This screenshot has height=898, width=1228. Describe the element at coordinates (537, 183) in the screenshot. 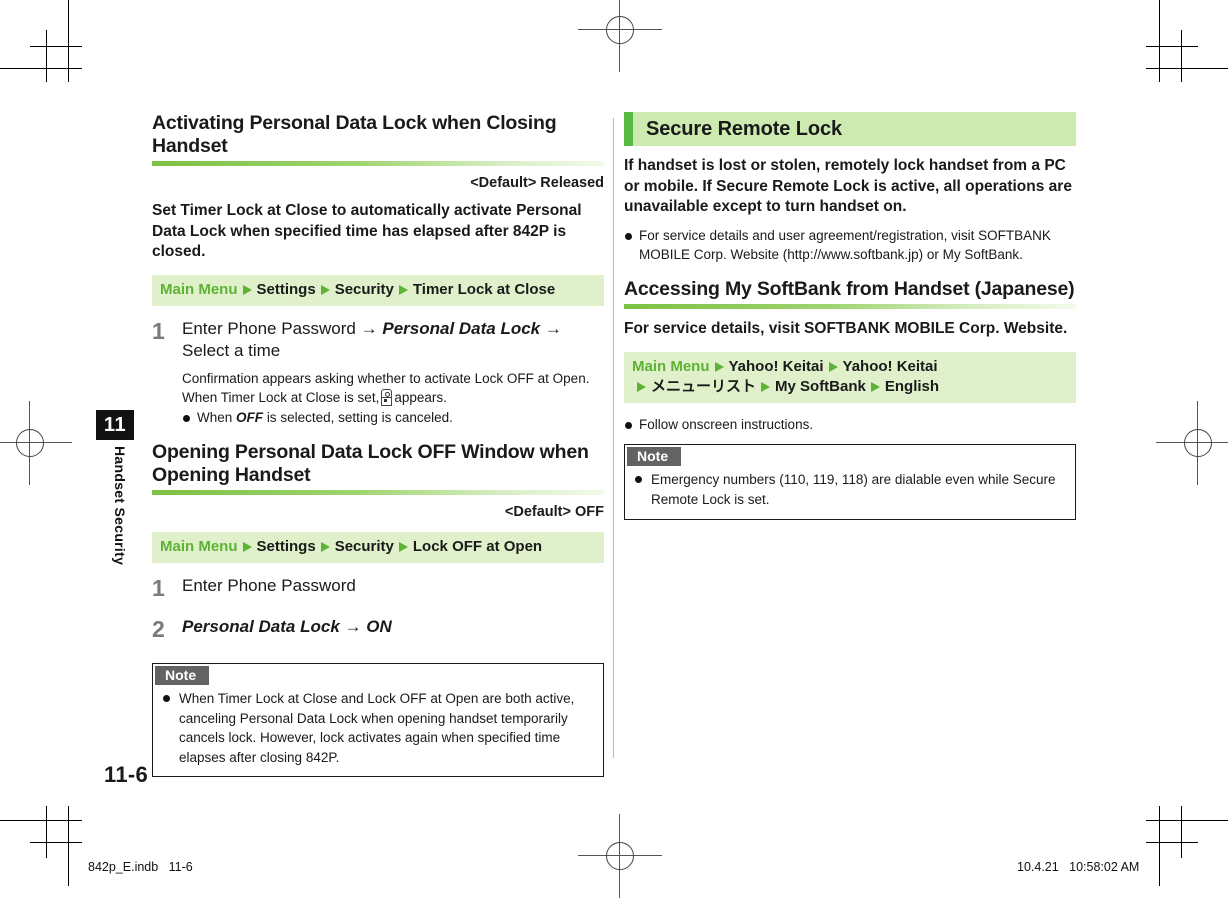

I see `section1-default-value: <Default> Released` at that location.